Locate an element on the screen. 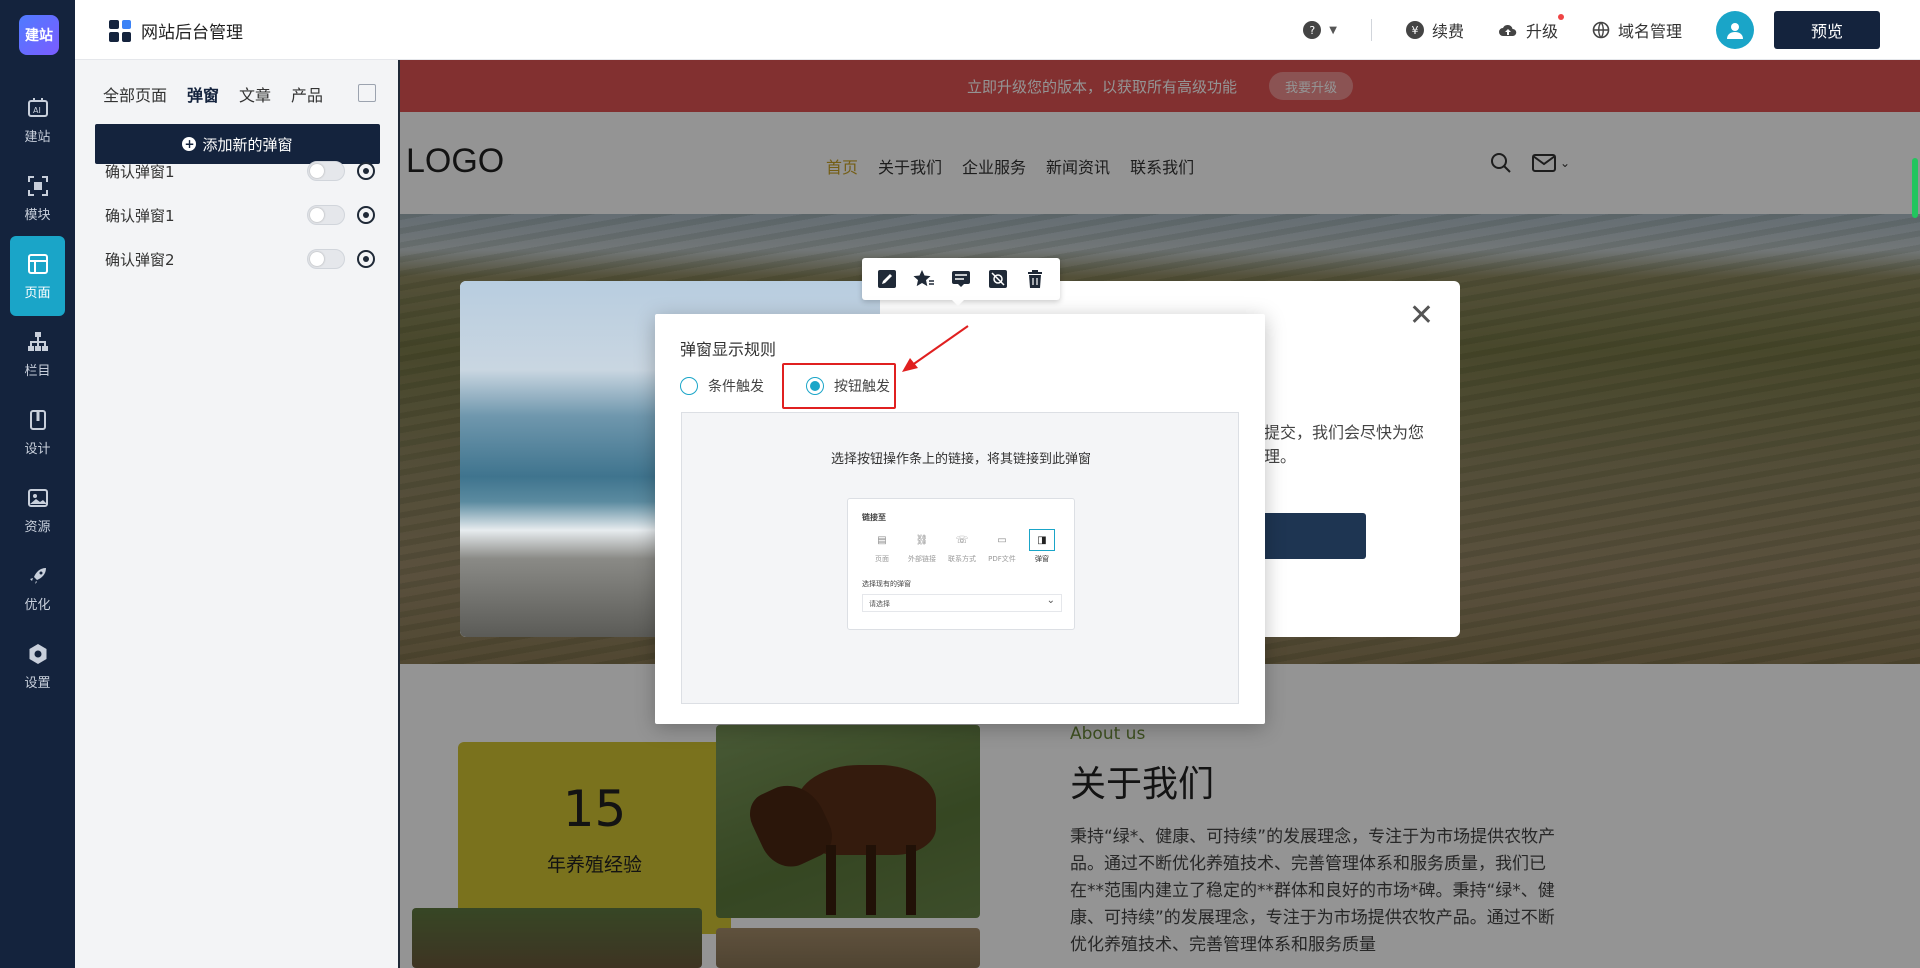  link-option-label: 联系方式 is located at coordinates (962, 559).